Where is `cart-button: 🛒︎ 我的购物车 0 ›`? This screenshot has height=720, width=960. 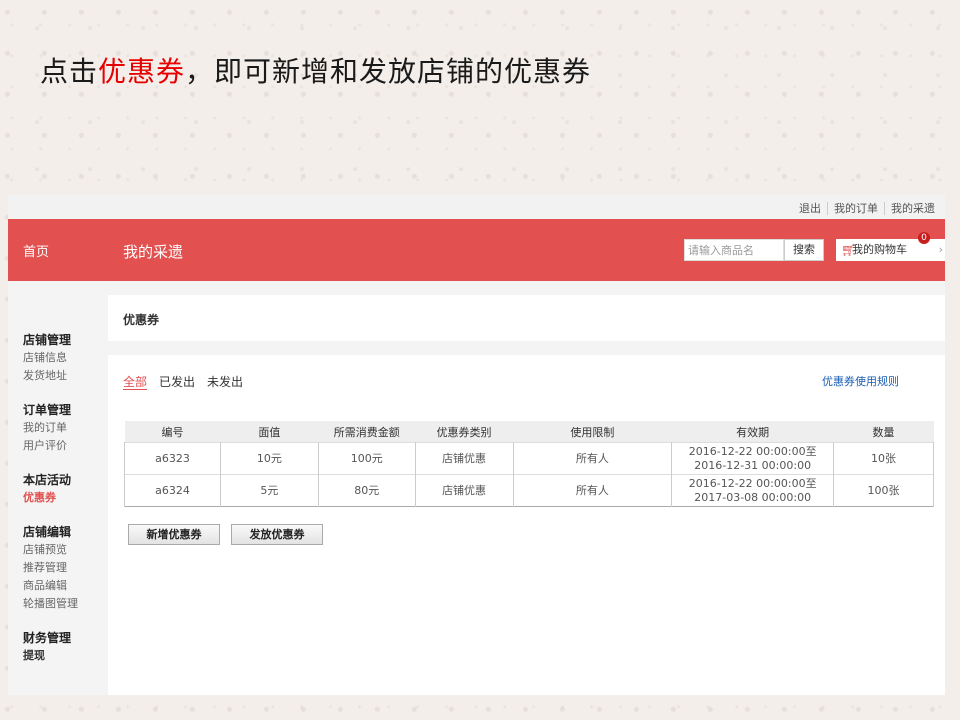
cart-button: 🛒︎ 我的购物车 0 › is located at coordinates (890, 246).